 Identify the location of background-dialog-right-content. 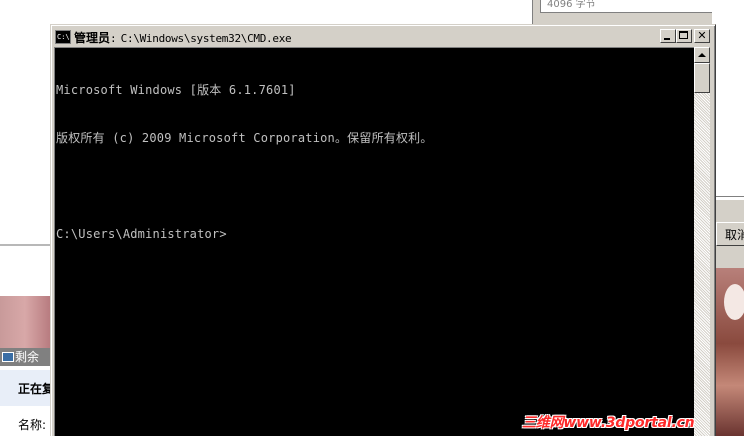
(728, 100).